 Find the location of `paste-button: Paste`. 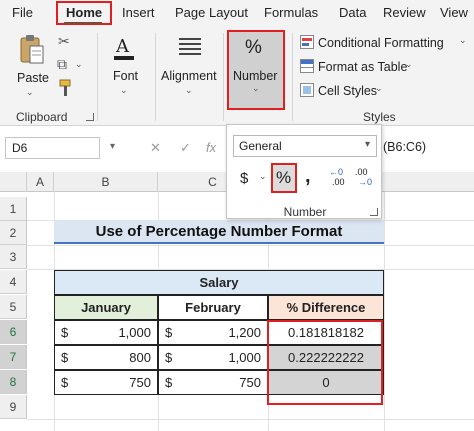

paste-button: Paste is located at coordinates (33, 78).